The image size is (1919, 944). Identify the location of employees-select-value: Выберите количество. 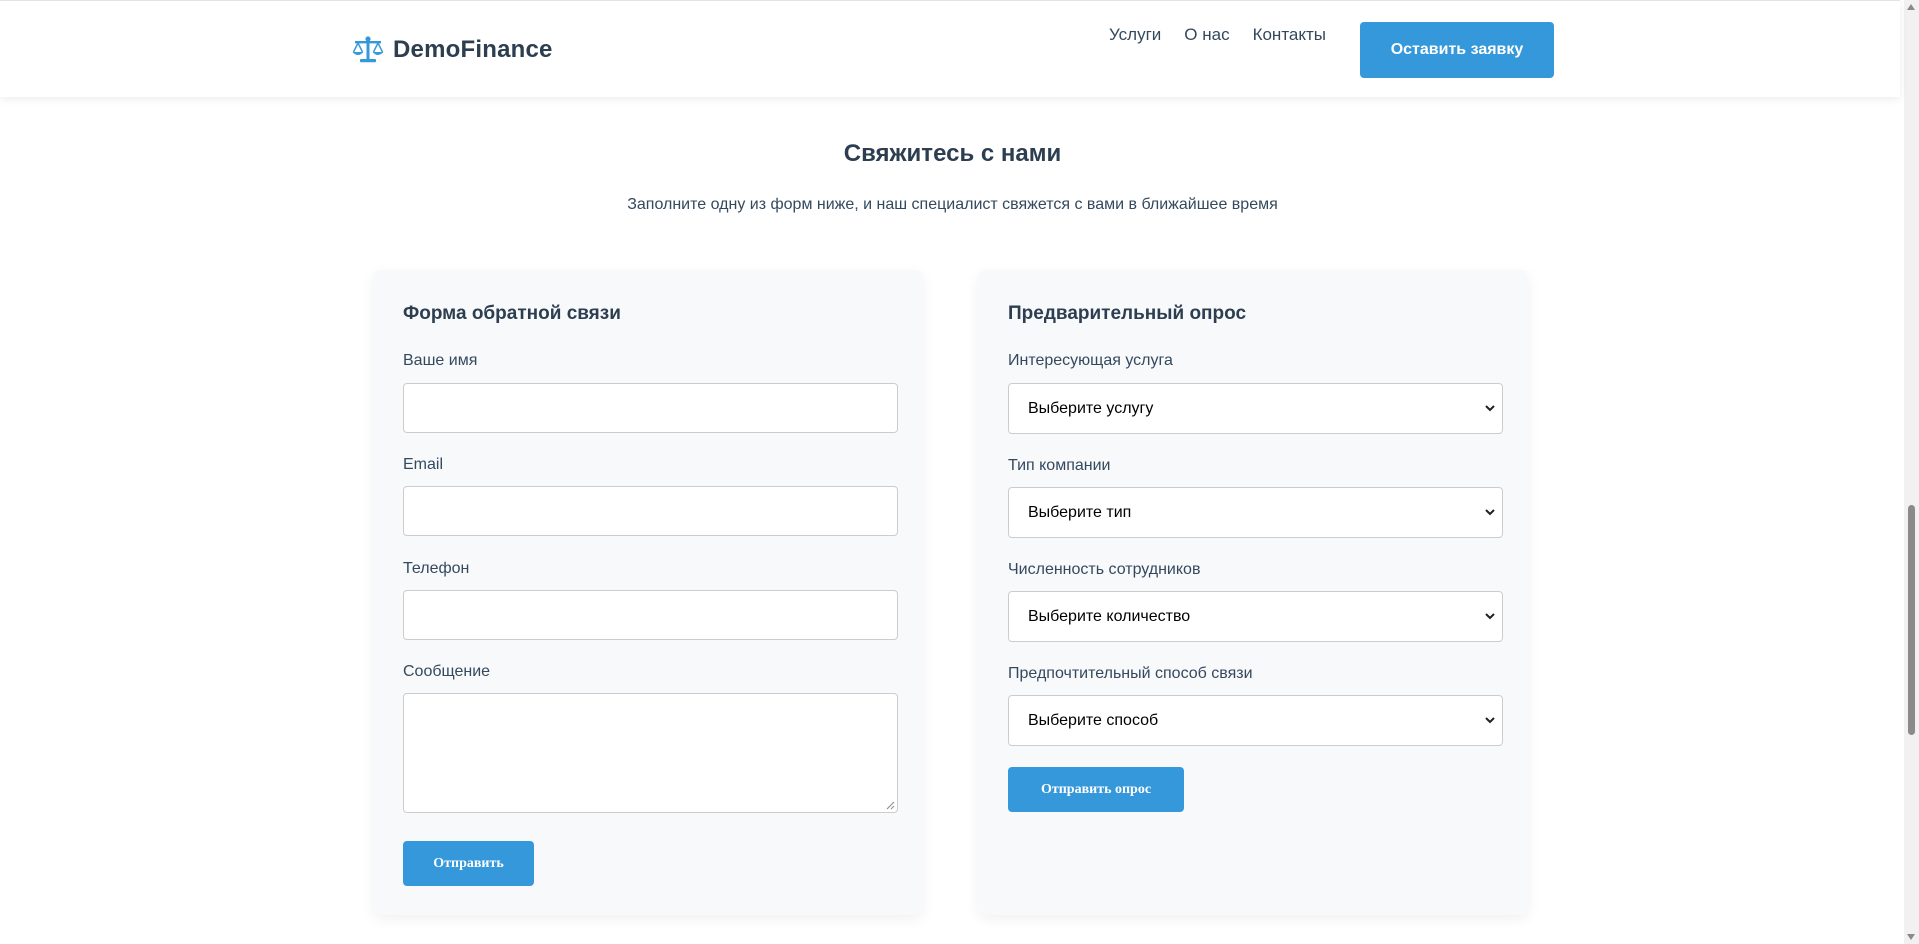
(1109, 616).